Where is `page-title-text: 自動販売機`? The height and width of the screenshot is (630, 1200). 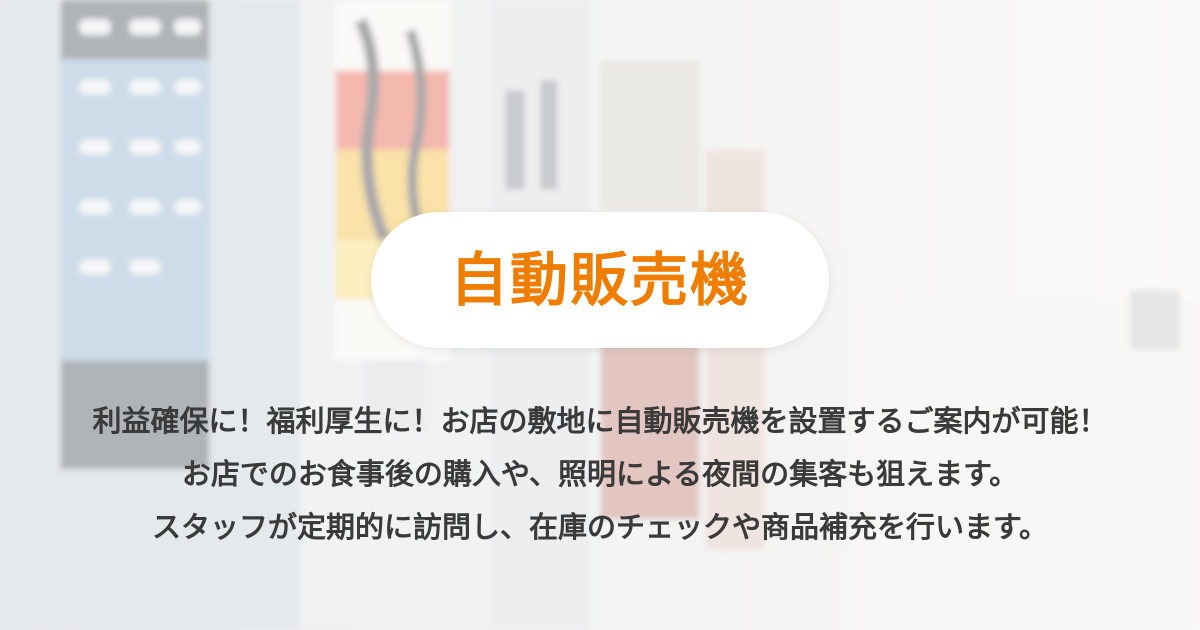 page-title-text: 自動販売機 is located at coordinates (599, 280).